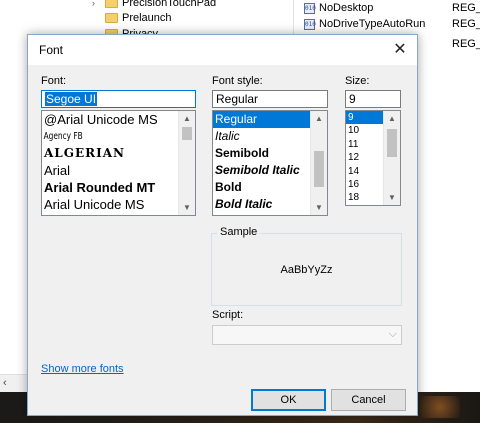 The height and width of the screenshot is (423, 480). What do you see at coordinates (352, 99) in the screenshot?
I see `size-value: 9` at bounding box center [352, 99].